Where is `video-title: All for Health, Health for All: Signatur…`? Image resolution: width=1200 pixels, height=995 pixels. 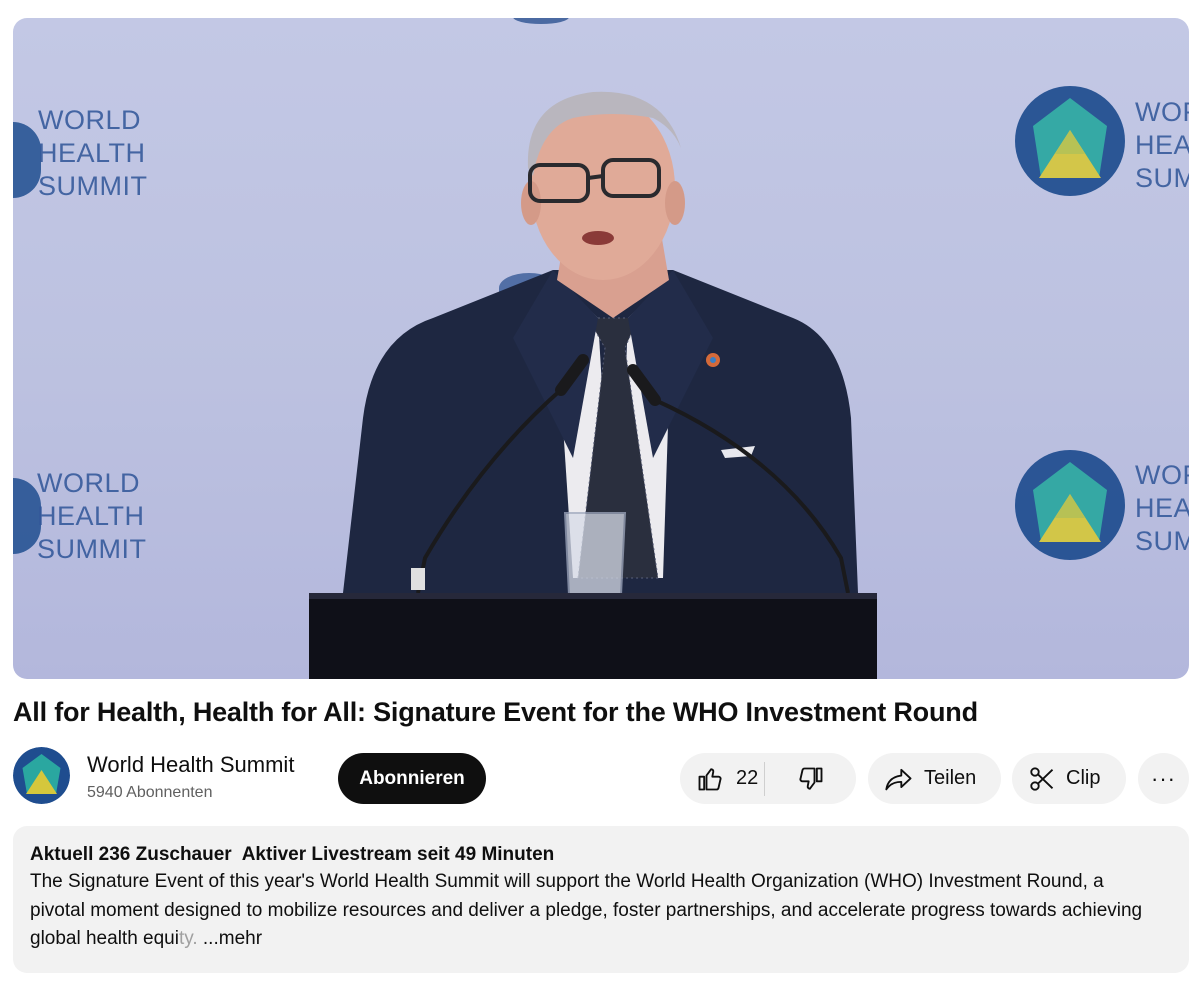
video-title: All for Health, Health for All: Signatur… is located at coordinates (495, 712).